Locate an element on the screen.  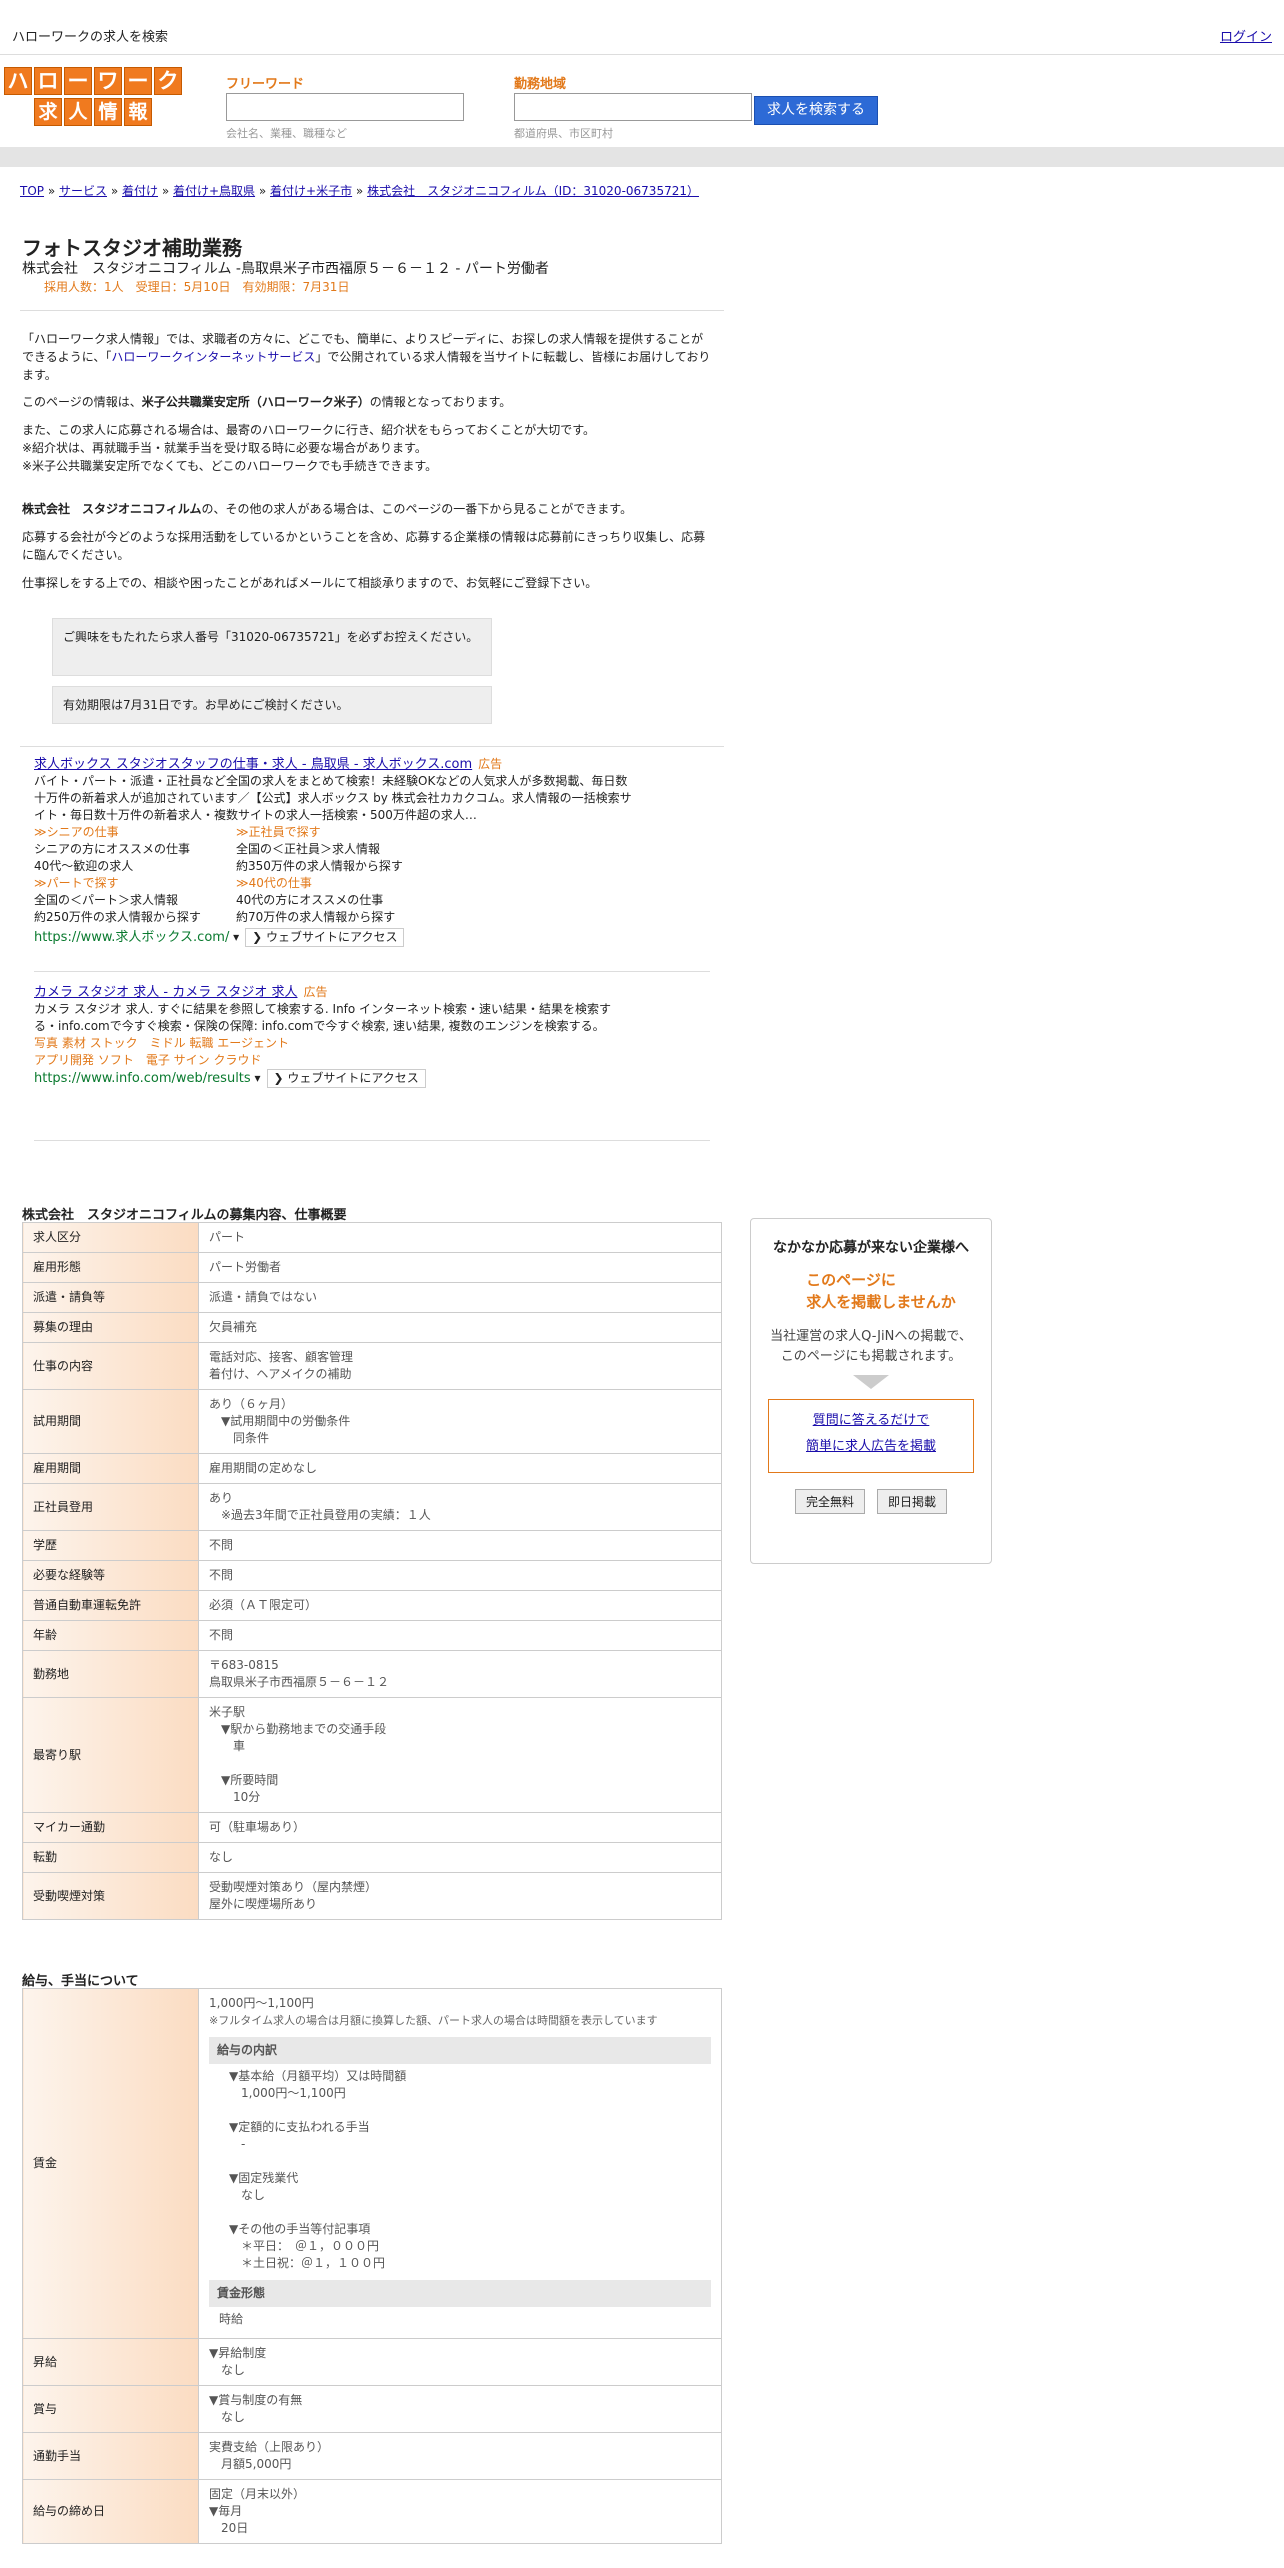
search-button: 求人を検索する is located at coordinates (816, 110).